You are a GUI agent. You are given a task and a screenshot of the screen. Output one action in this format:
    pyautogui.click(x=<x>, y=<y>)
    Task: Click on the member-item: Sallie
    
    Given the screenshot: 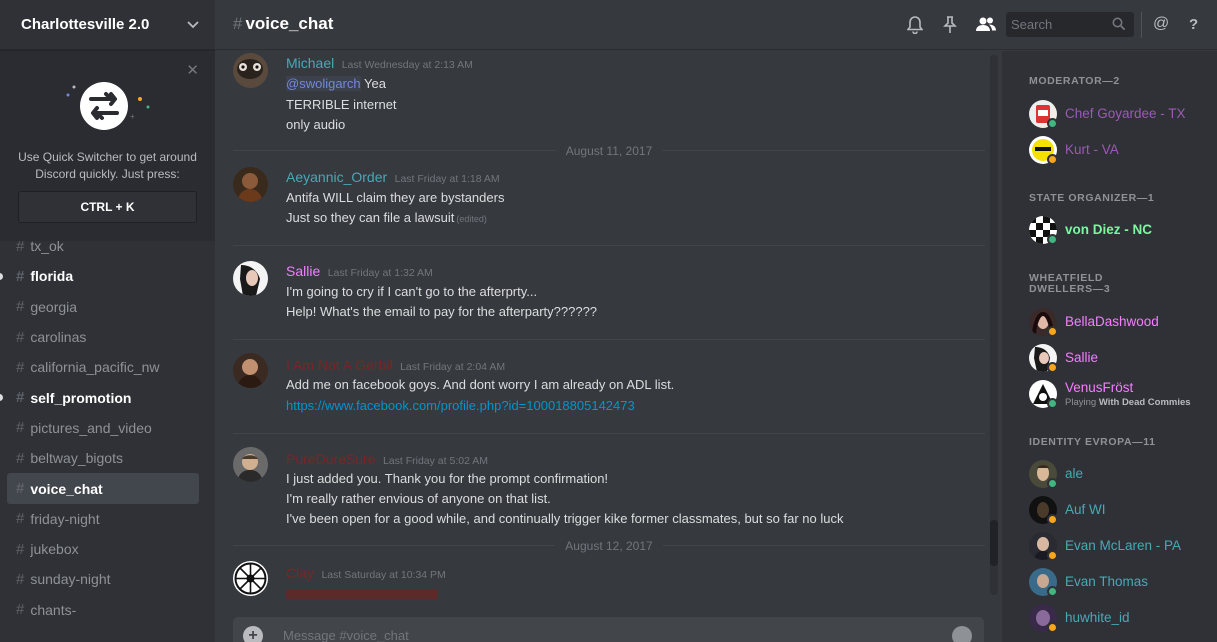 What is the action you would take?
    pyautogui.click(x=1121, y=360)
    